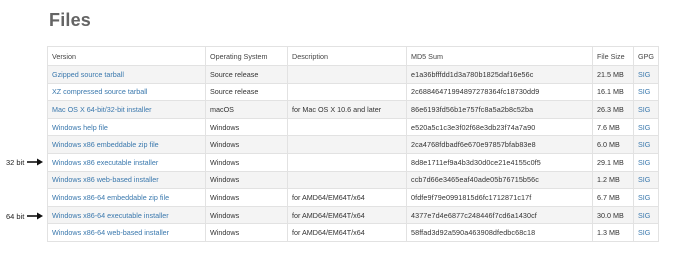 The height and width of the screenshot is (277, 700). What do you see at coordinates (499, 162) in the screenshot?
I see `md5-cell: 8d8e1711ef9a4b3d30d0ce21e4155c0f5` at bounding box center [499, 162].